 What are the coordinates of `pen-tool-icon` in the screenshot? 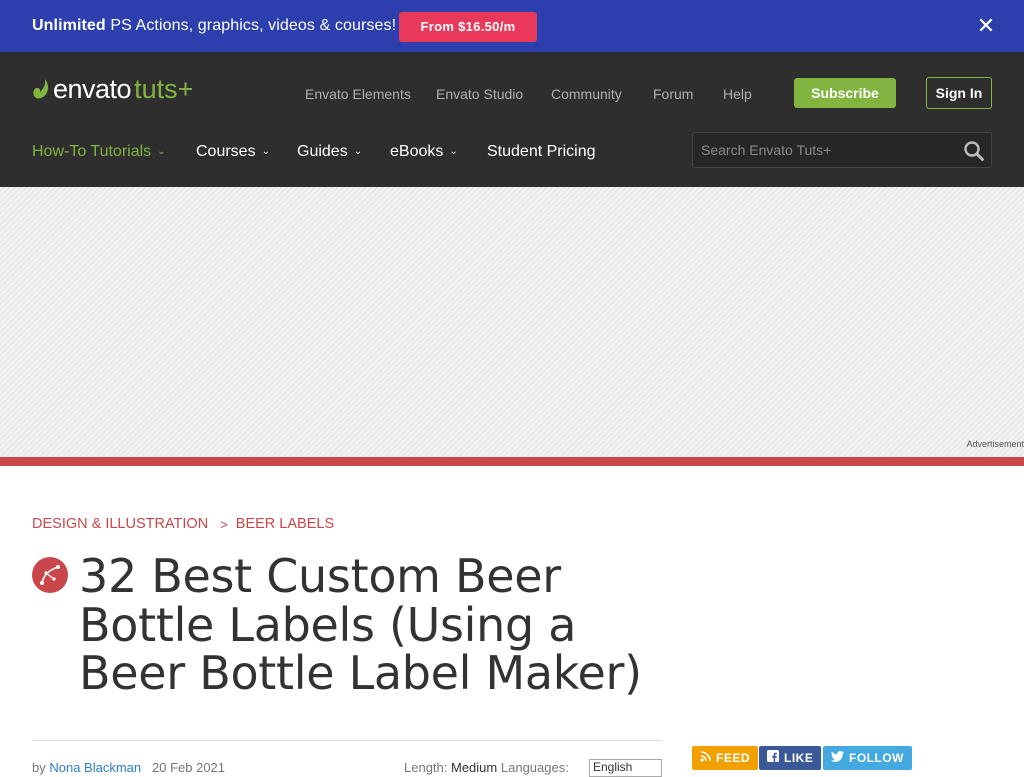 It's located at (50, 575).